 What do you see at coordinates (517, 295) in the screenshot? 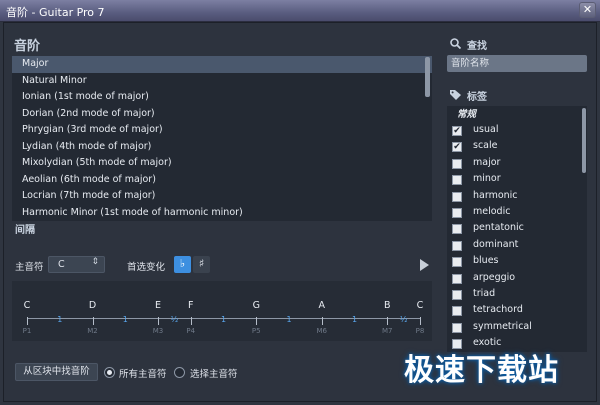
I see `tag-item: triad` at bounding box center [517, 295].